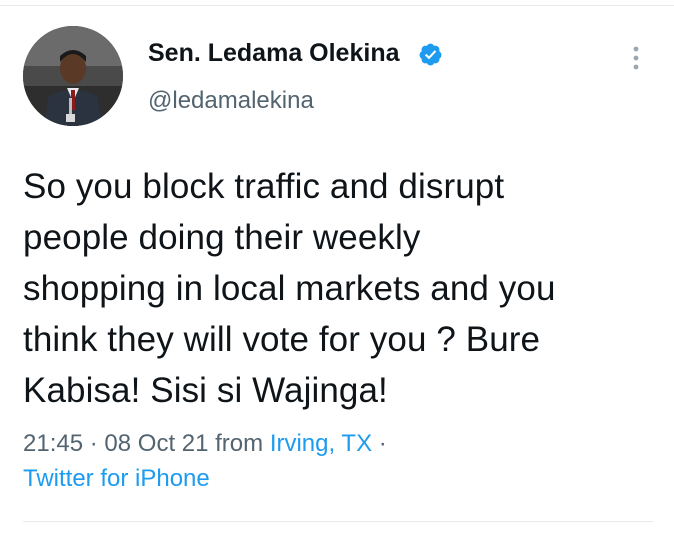 The height and width of the screenshot is (534, 674). Describe the element at coordinates (53, 443) in the screenshot. I see `tweet-time: 21:45` at that location.